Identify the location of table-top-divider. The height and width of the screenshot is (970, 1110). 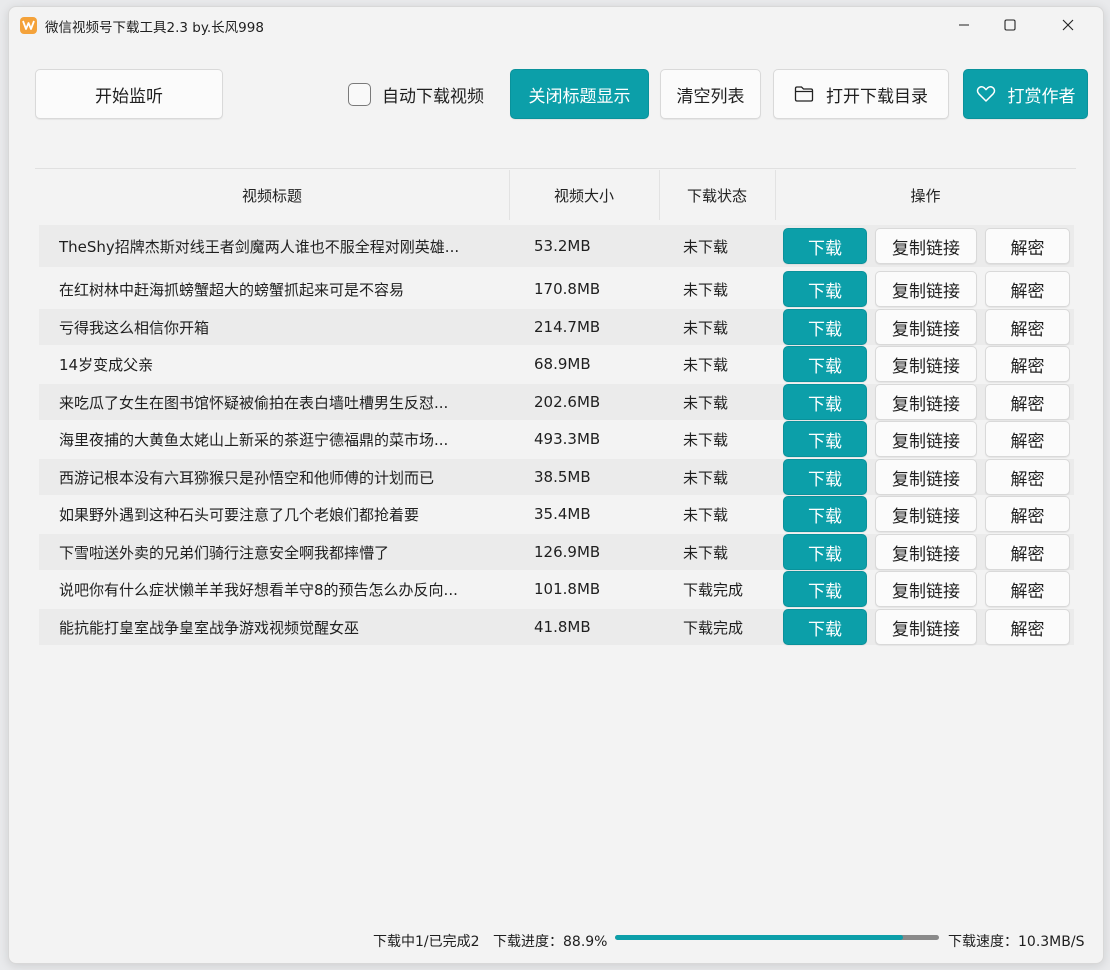
(555, 168).